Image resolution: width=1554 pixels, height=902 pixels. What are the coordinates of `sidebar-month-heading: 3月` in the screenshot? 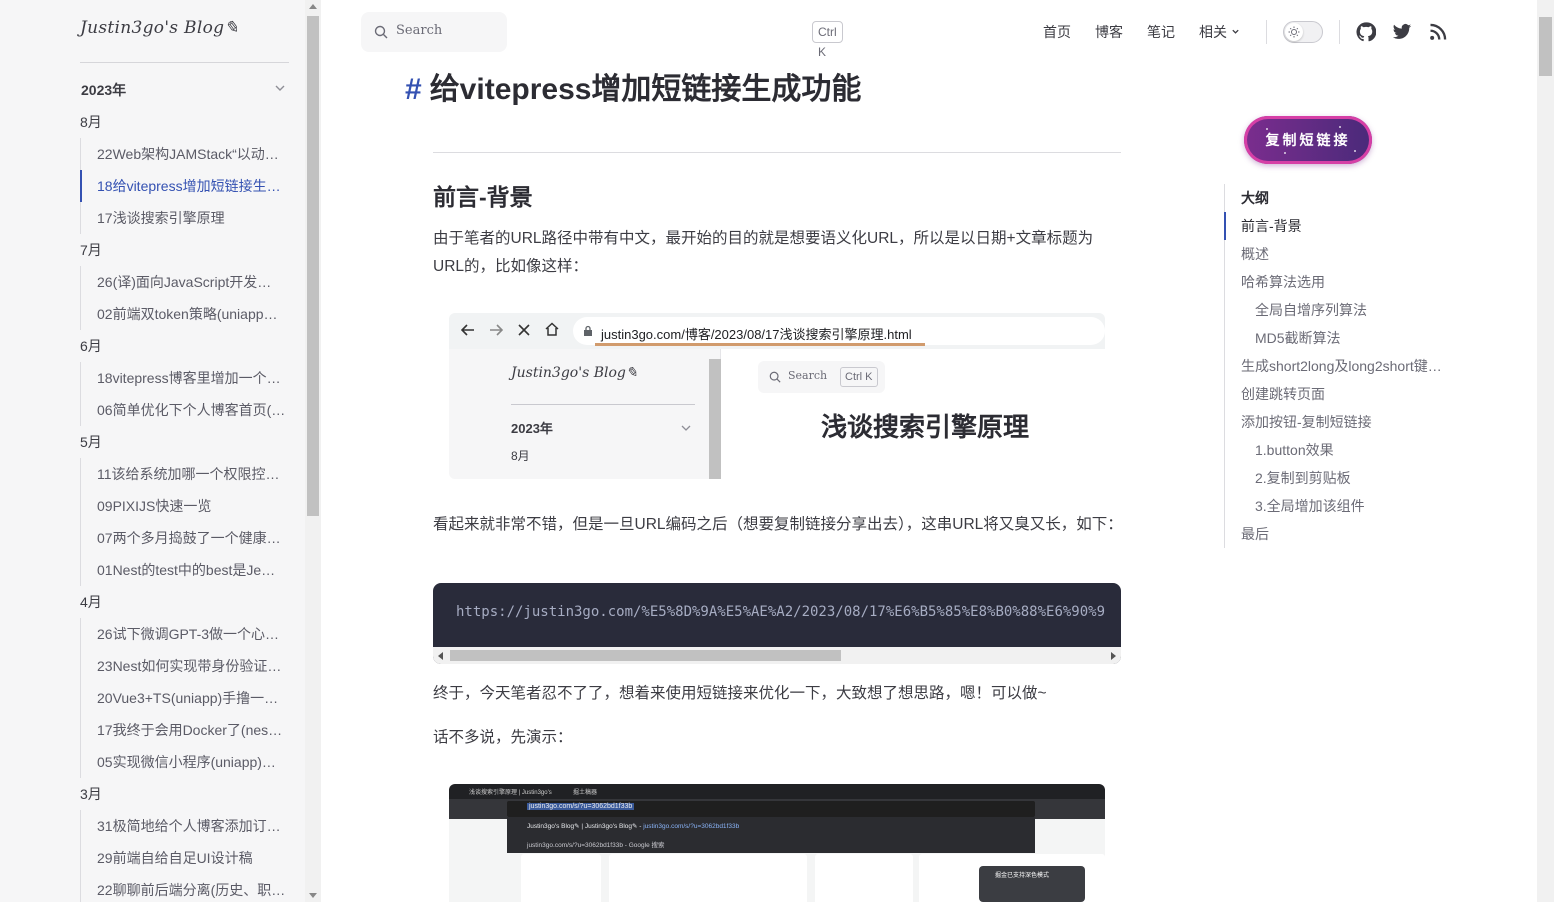 It's located at (186, 794).